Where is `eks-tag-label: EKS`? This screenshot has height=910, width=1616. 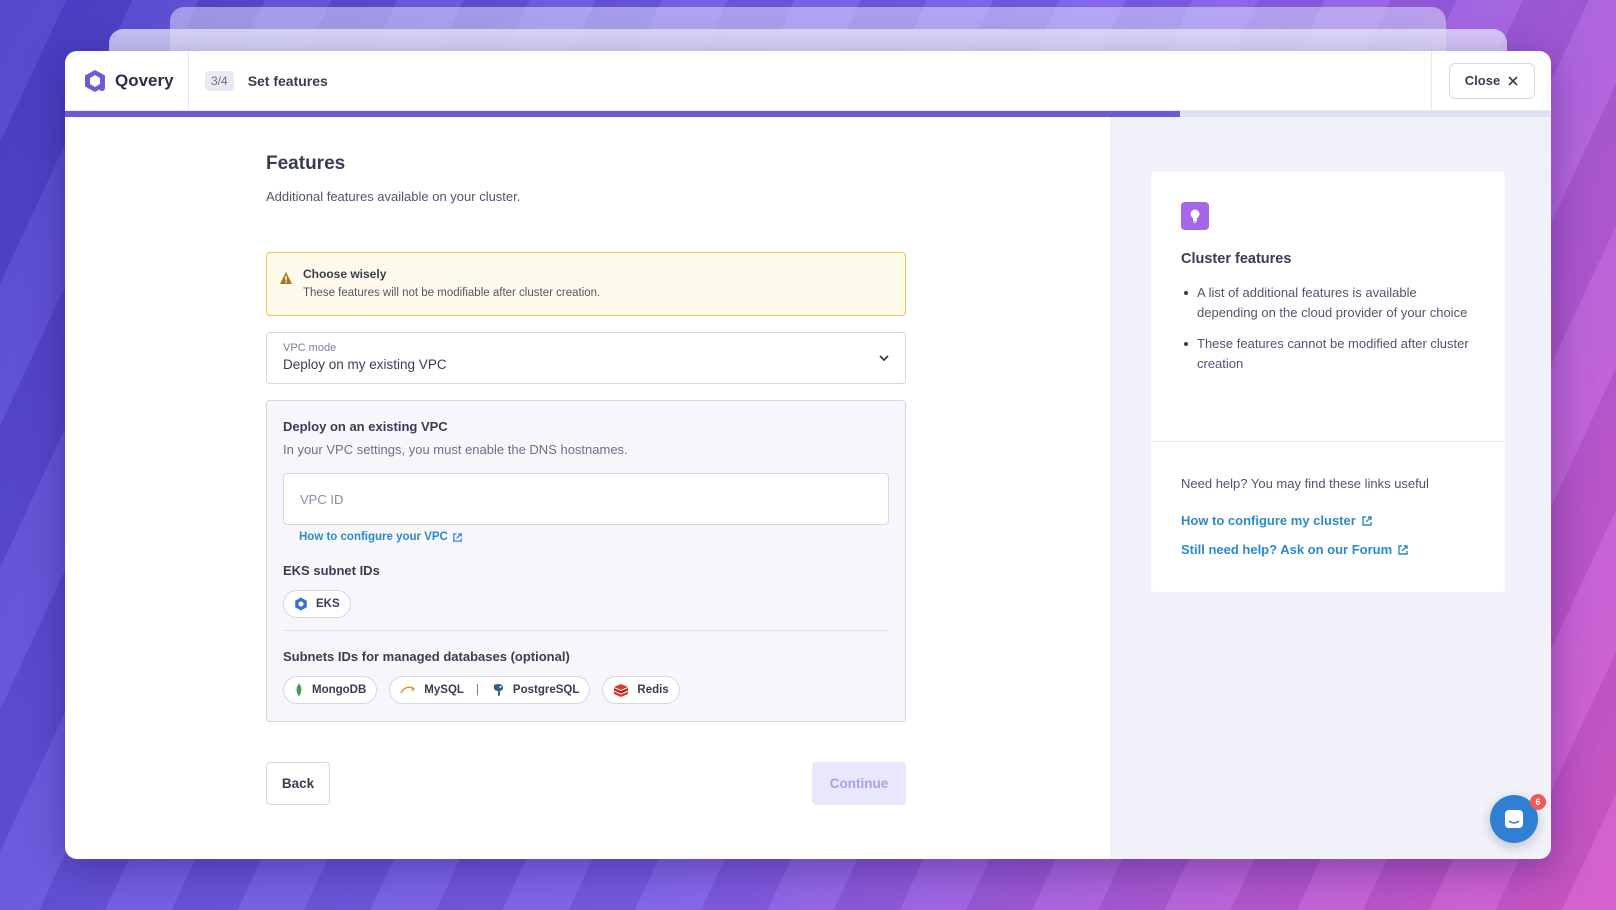
eks-tag-label: EKS is located at coordinates (328, 604).